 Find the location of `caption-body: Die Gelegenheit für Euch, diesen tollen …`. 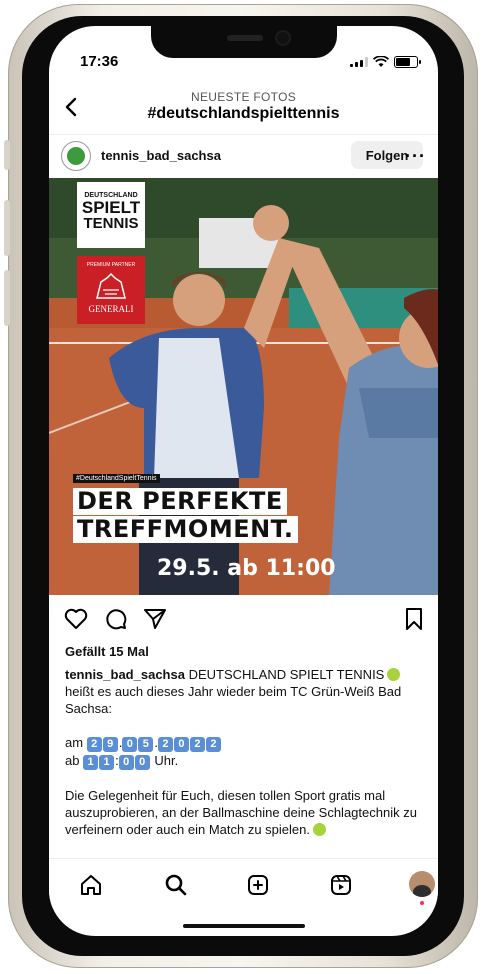

caption-body: Die Gelegenheit für Euch, diesen tollen … is located at coordinates (247, 812).